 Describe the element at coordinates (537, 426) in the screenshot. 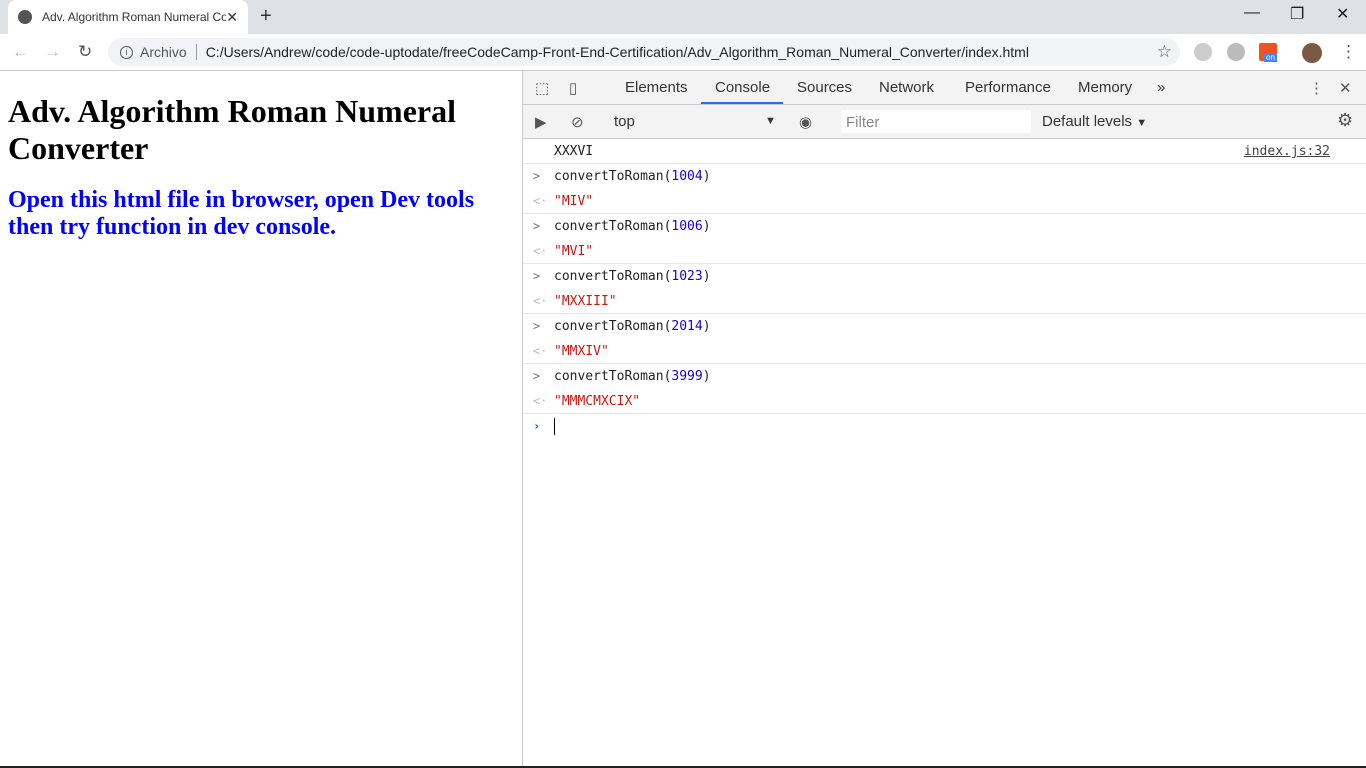

I see `prompt-chevron-icon: ›` at that location.